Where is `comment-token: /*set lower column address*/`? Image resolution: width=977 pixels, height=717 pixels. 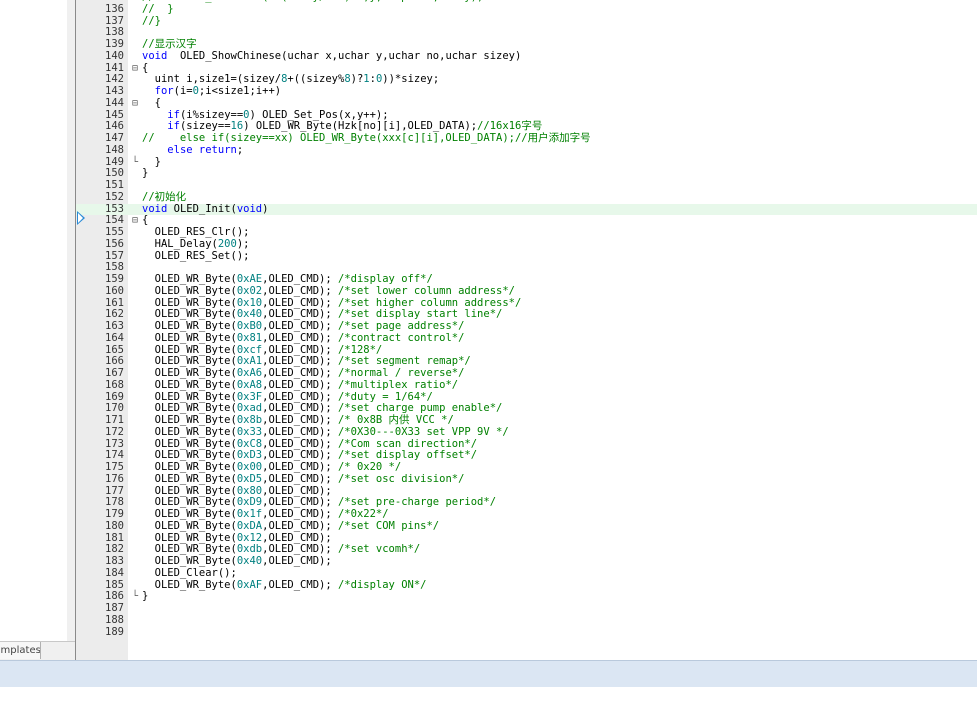
comment-token: /*set lower column address*/ is located at coordinates (426, 290).